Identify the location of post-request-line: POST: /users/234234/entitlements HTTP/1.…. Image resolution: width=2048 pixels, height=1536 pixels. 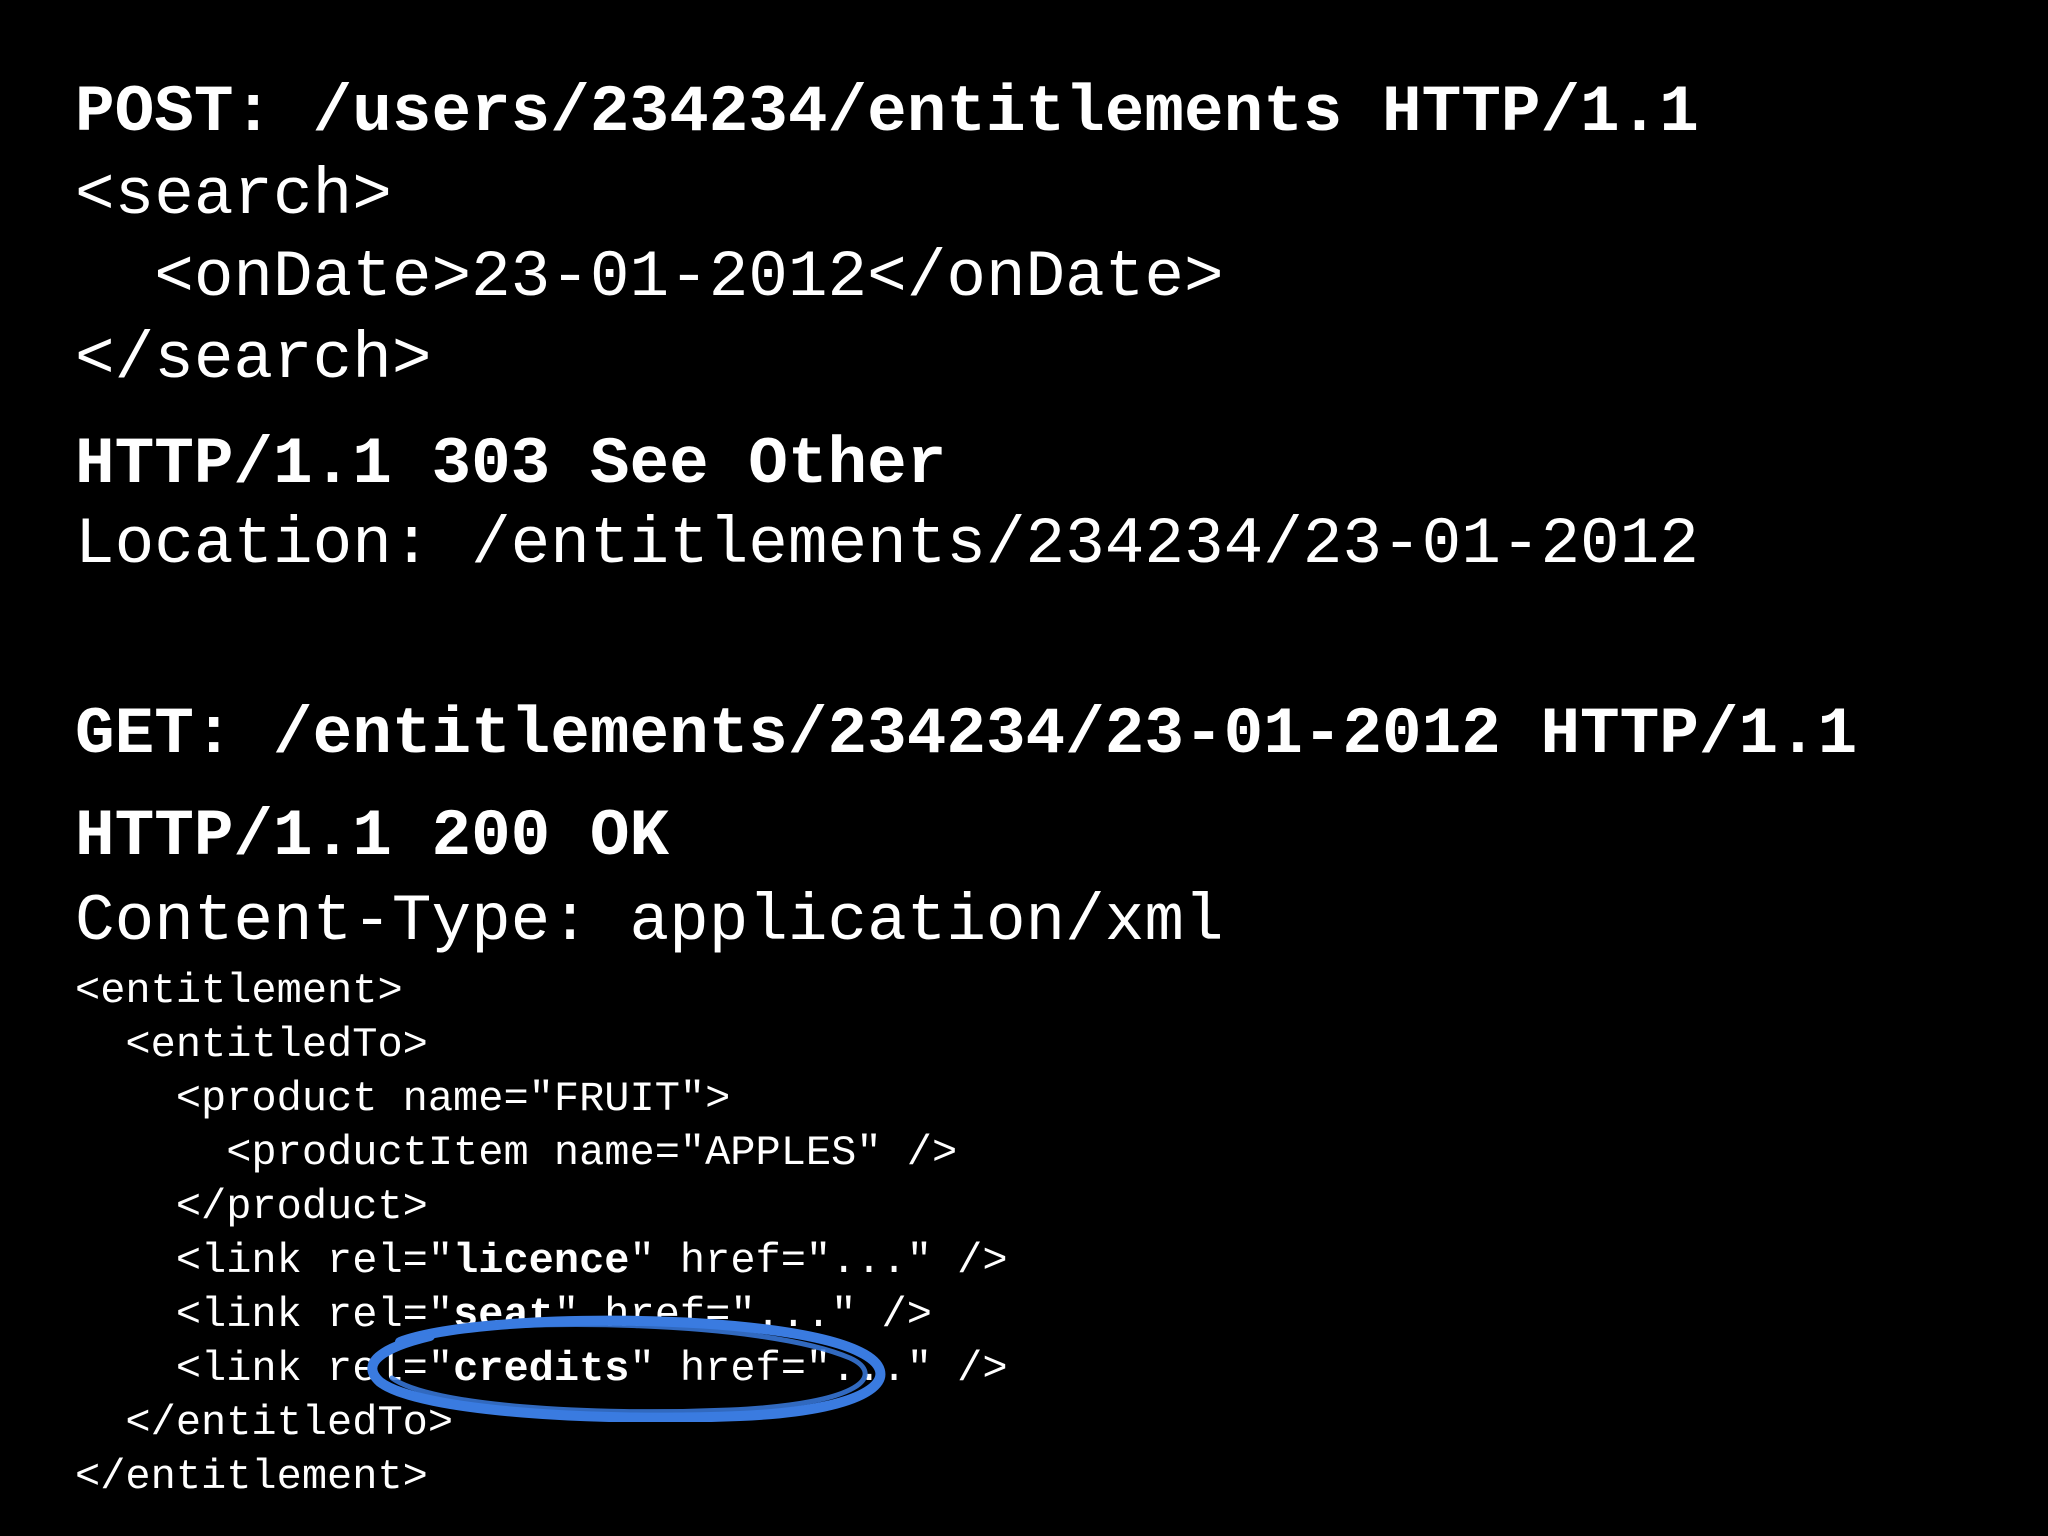
(887, 112).